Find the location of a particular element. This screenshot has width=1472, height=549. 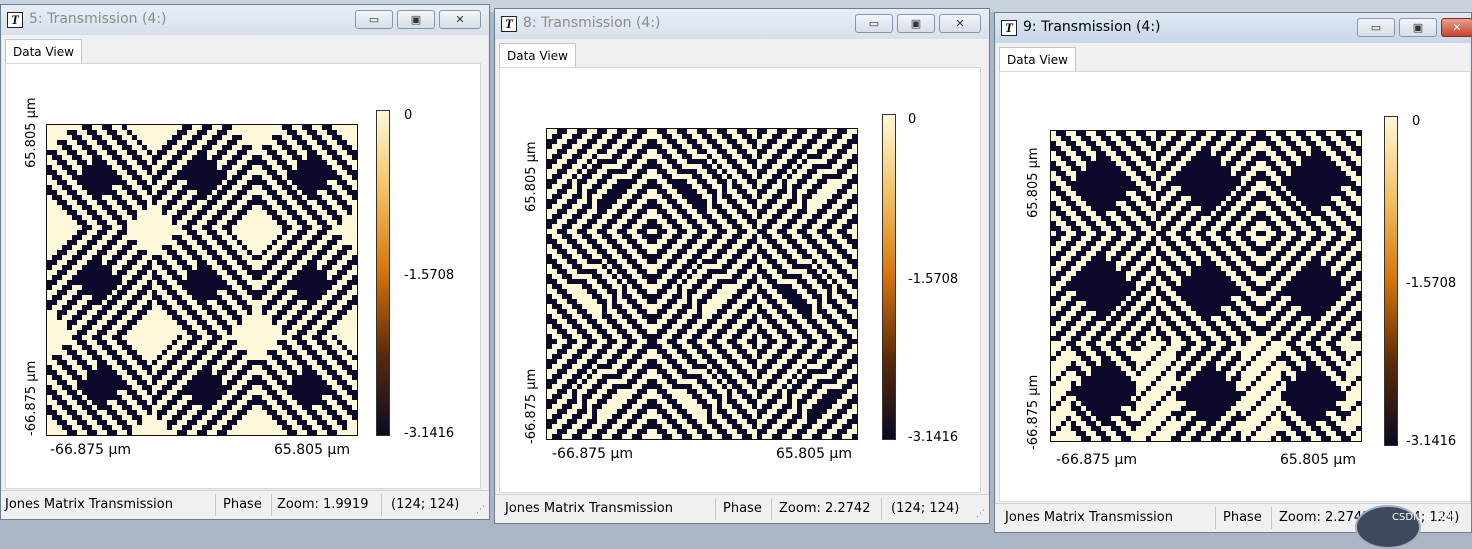

title-bar: T 8: Transmission (4:) ▭ ▣ ✕ is located at coordinates (742, 24).